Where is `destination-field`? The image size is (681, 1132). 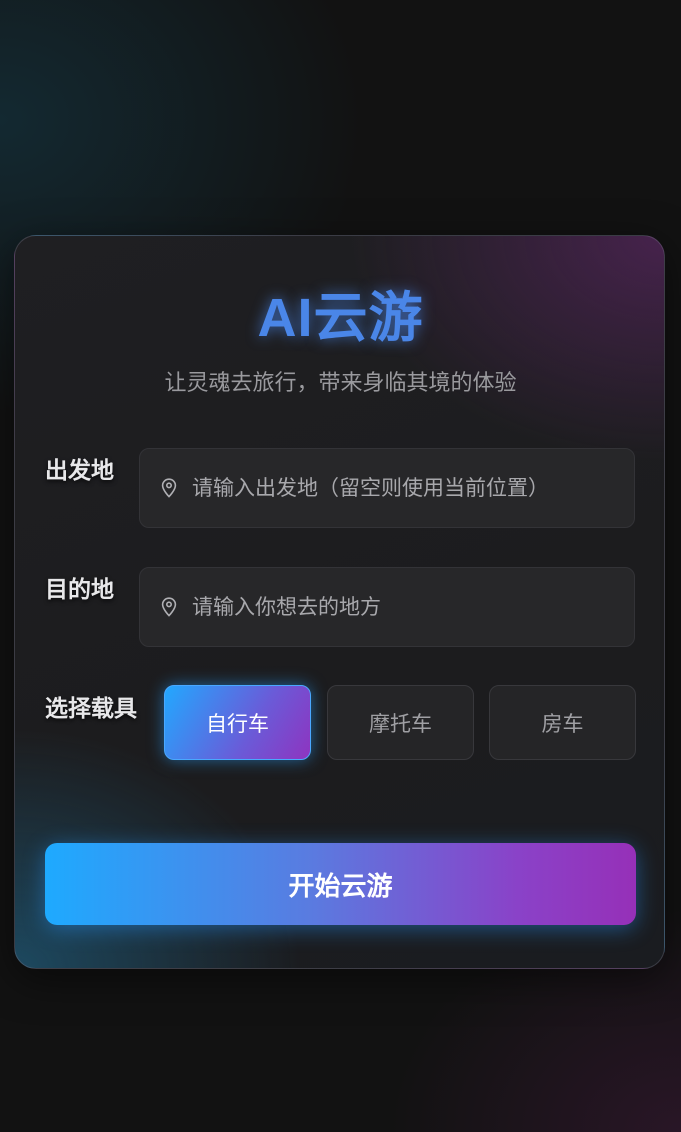
destination-field is located at coordinates (387, 607).